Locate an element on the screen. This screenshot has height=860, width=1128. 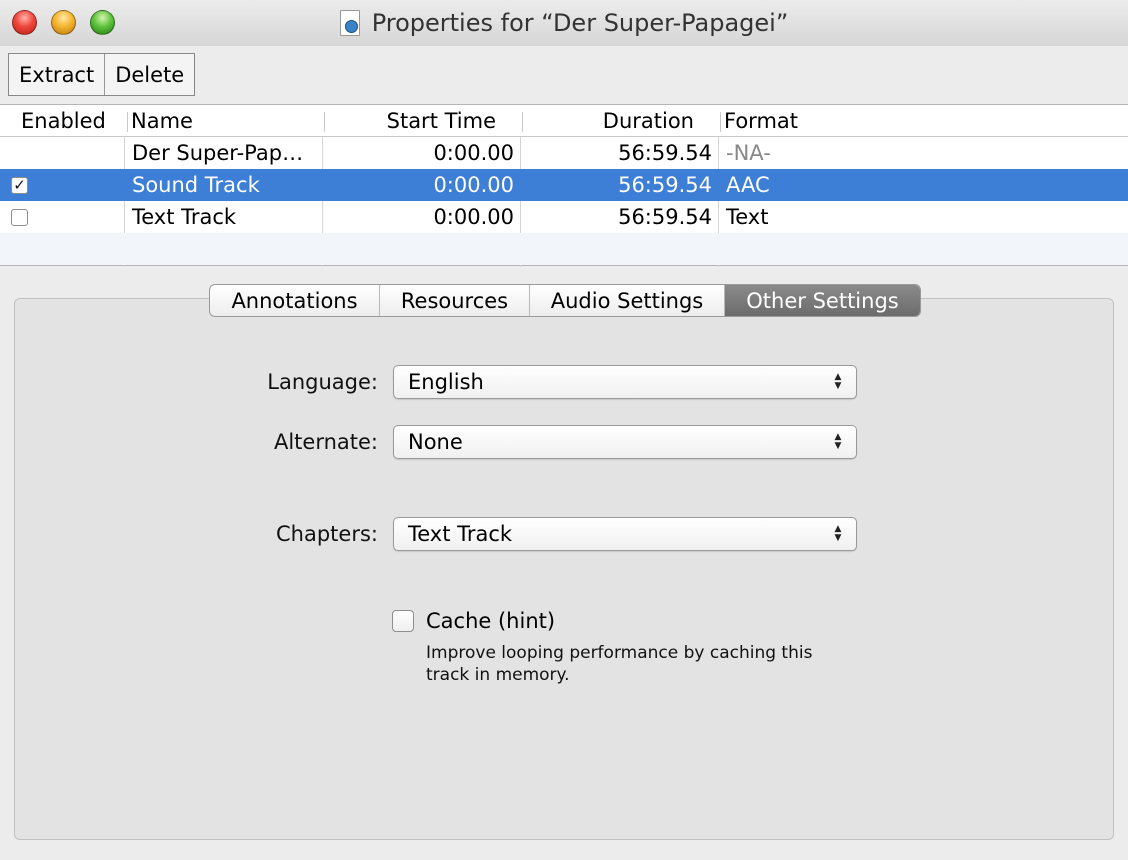
title-bar: Properties for “Der Super-Papagei” is located at coordinates (564, 23).